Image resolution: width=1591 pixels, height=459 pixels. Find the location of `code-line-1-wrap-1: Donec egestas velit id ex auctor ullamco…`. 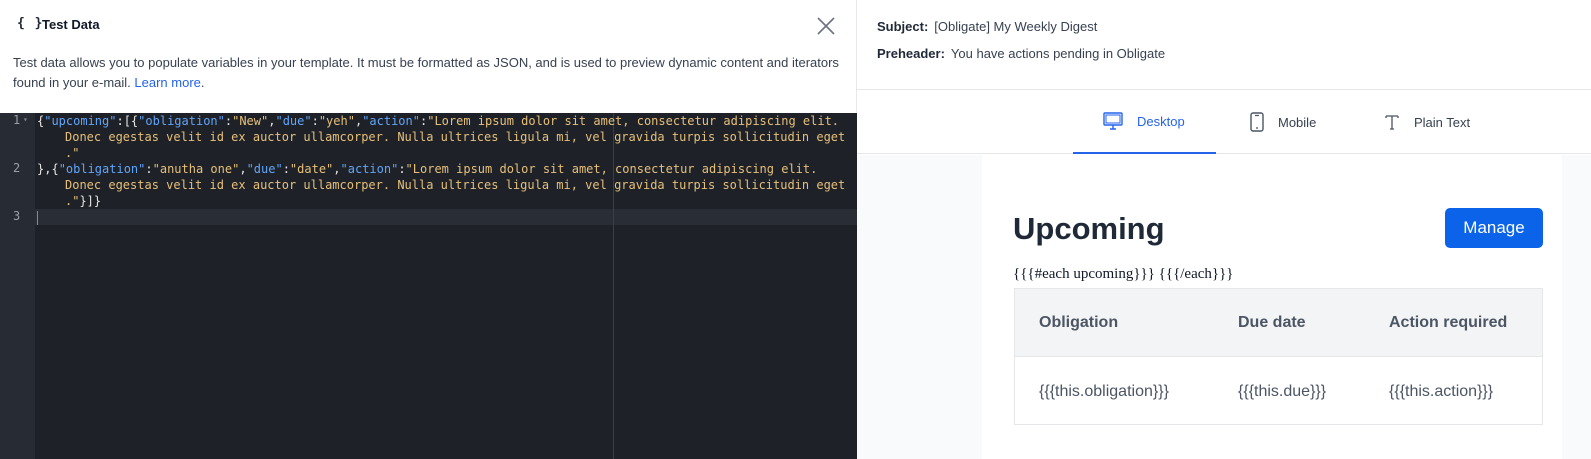

code-line-1-wrap-1: Donec egestas velit id ex auctor ullamco… is located at coordinates (442, 137).